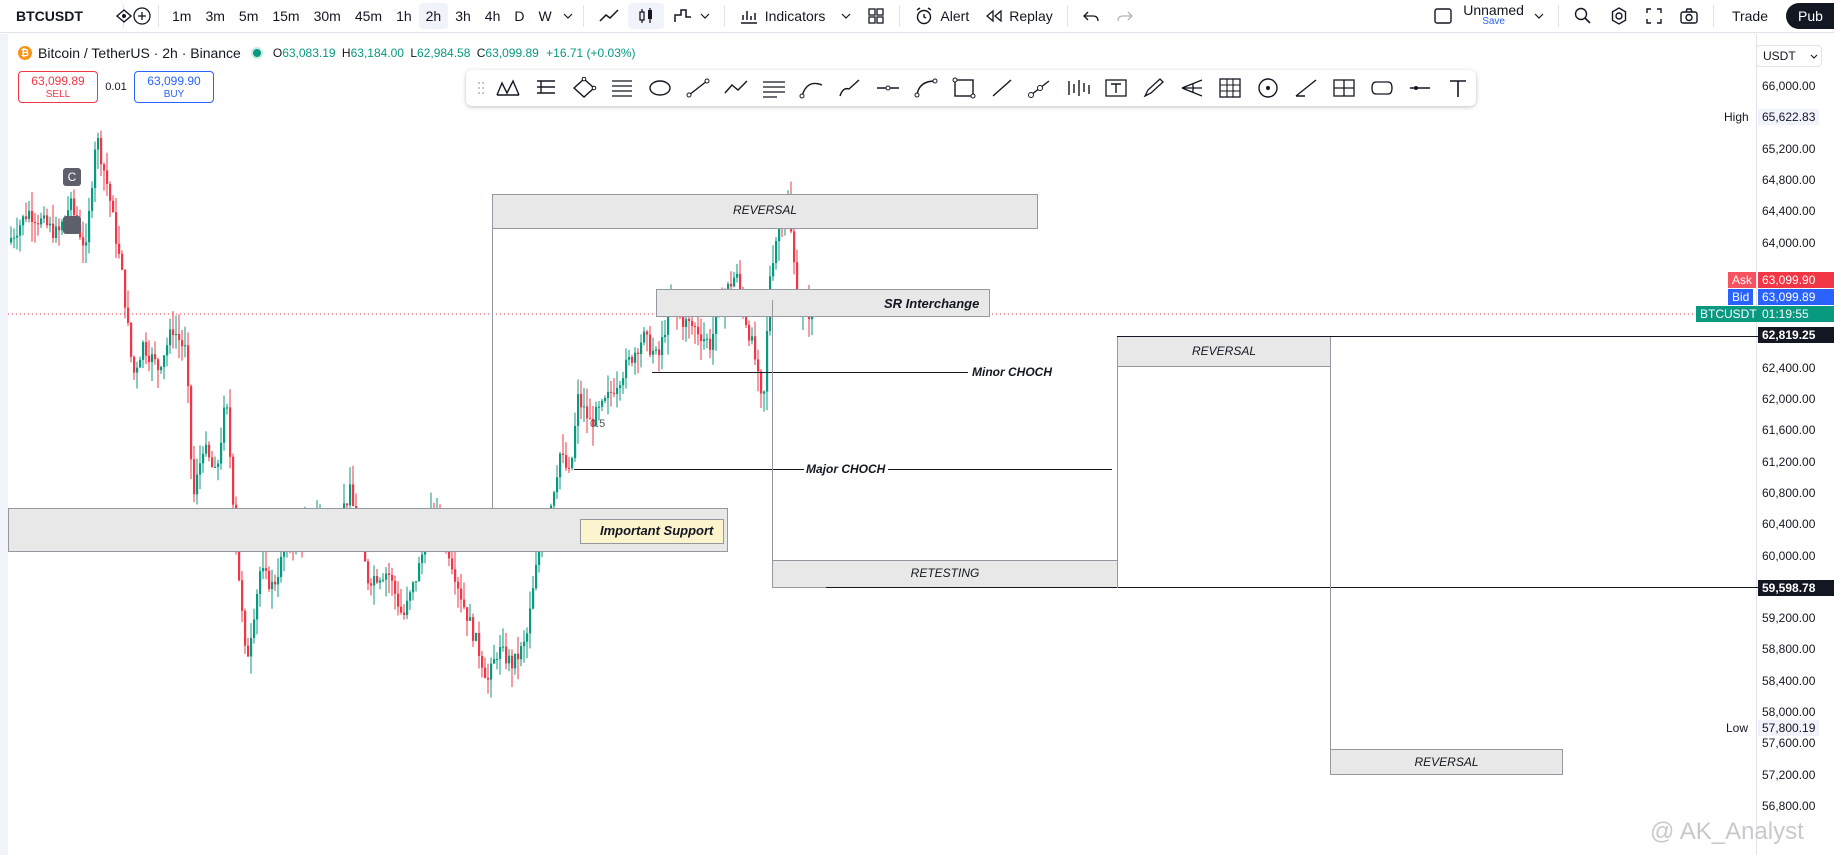  Describe the element at coordinates (116, 87) in the screenshot. I see `order-quantity: 0.01` at that location.